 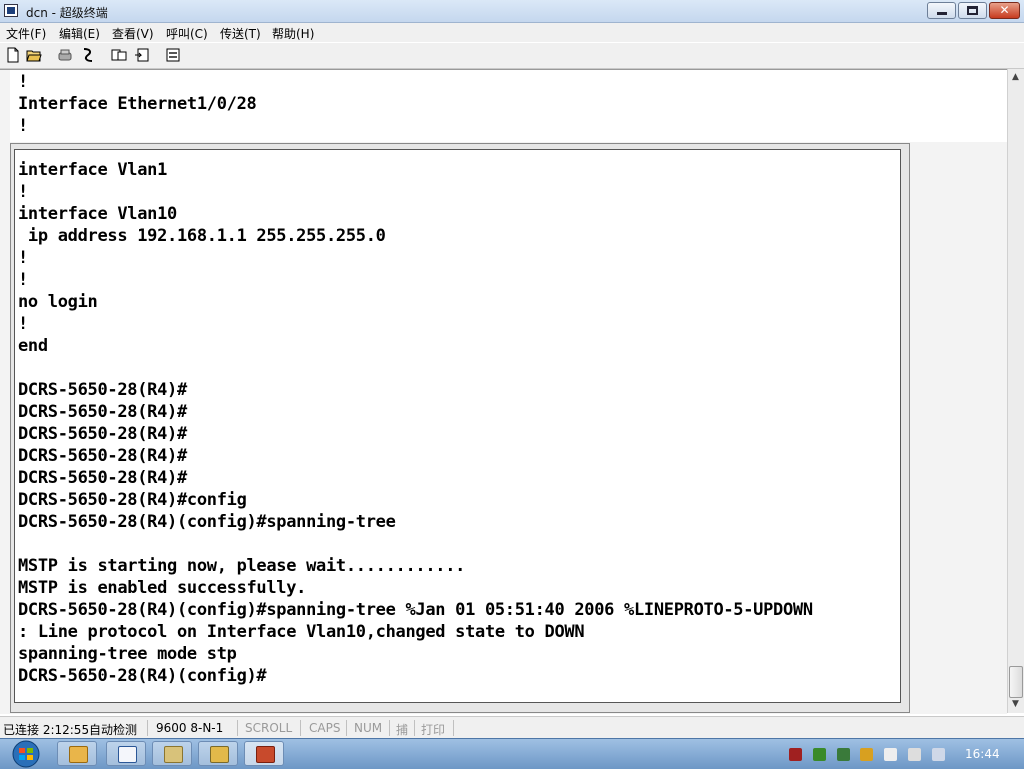 I want to click on menu-call: 呼叫(C), so click(x=187, y=33).